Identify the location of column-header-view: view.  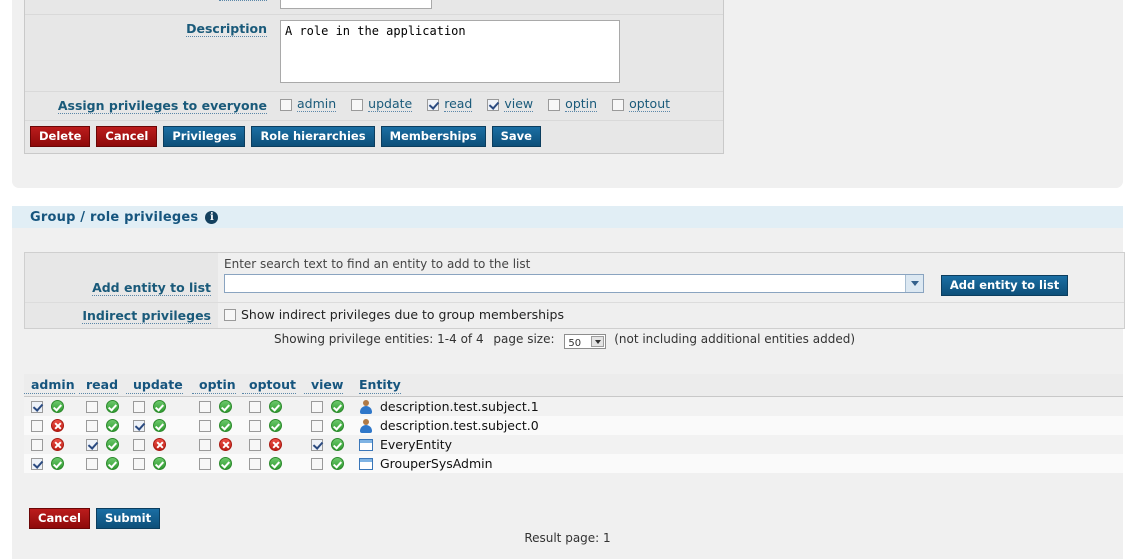
(327, 385).